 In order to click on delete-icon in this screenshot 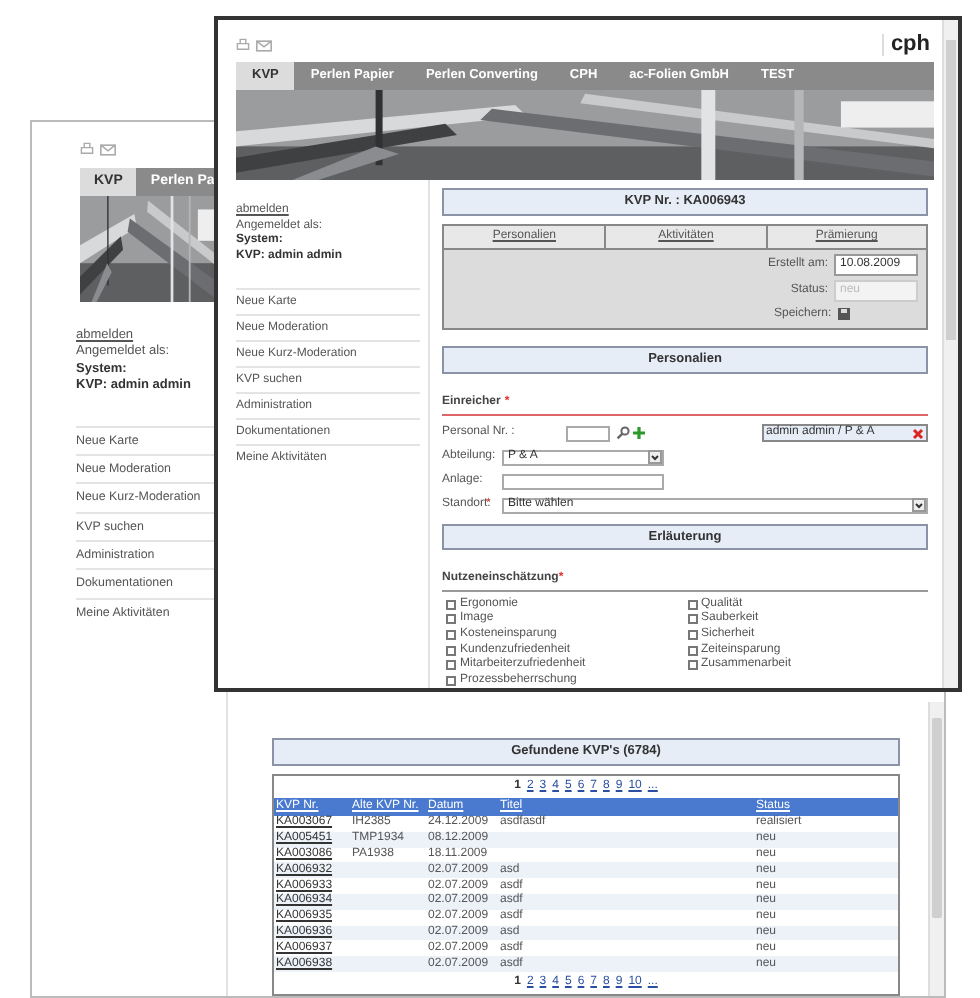, I will do `click(918, 433)`.